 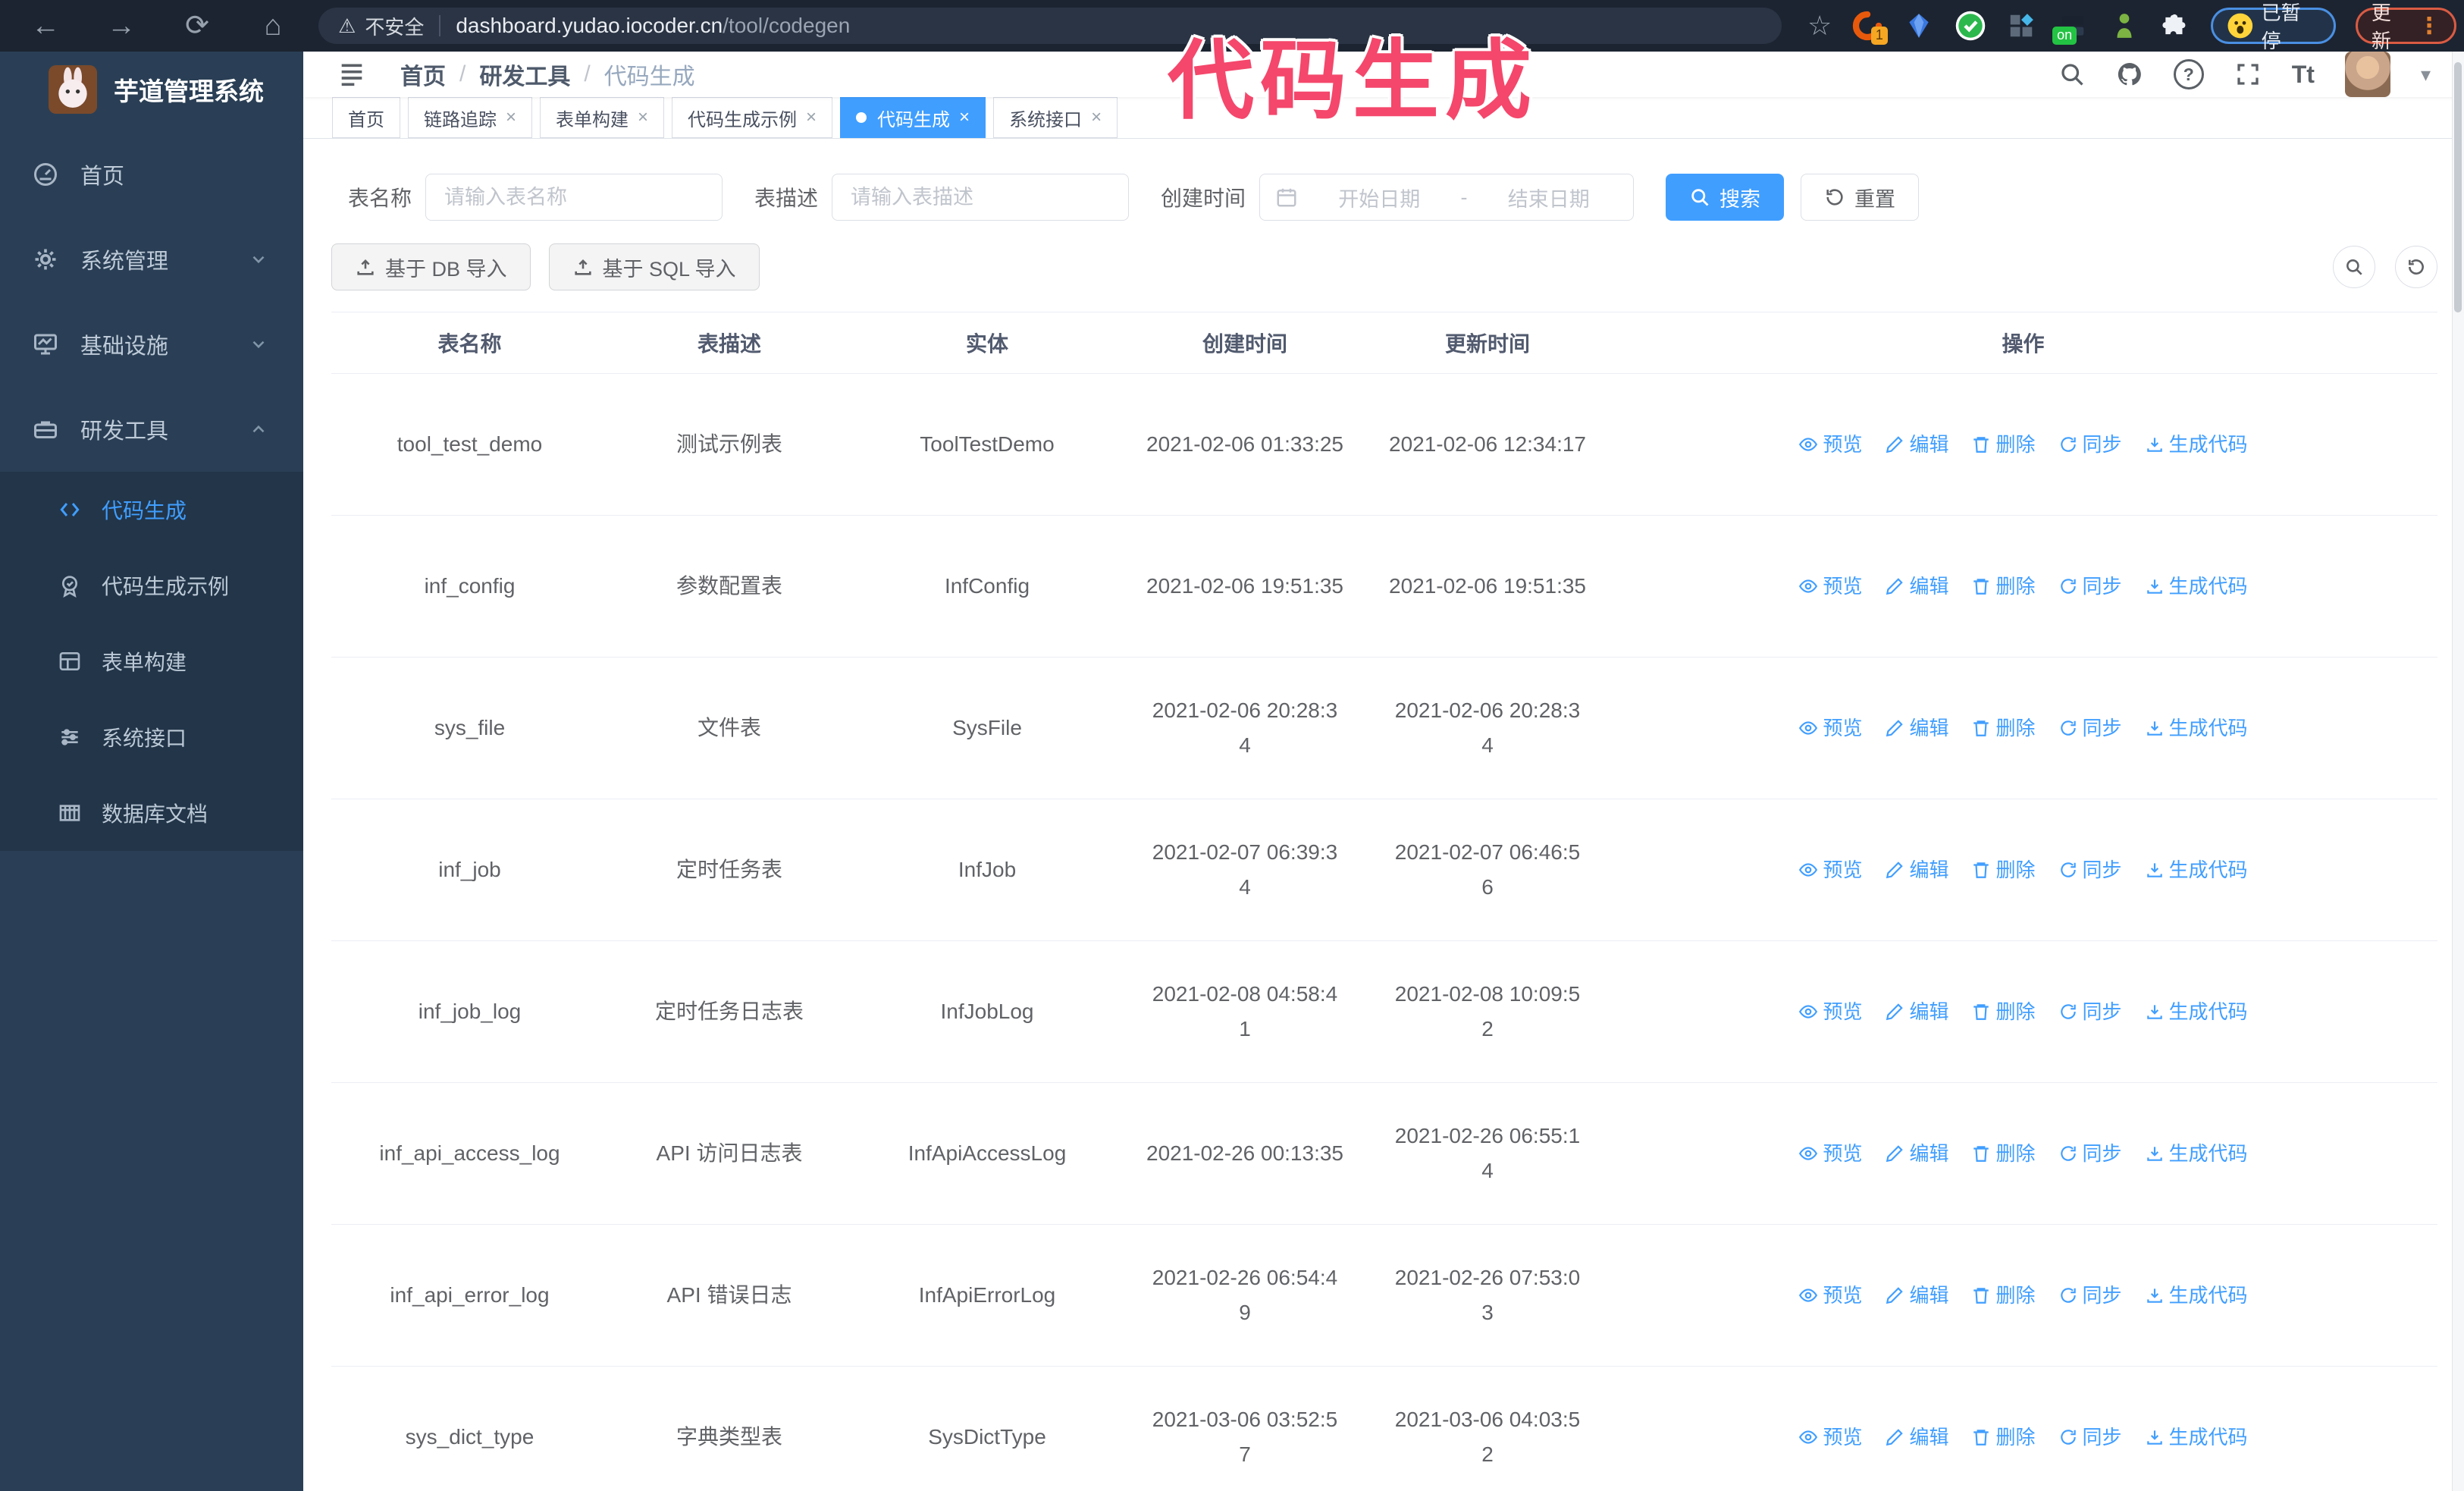 I want to click on sync-icon, so click(x=2068, y=1153).